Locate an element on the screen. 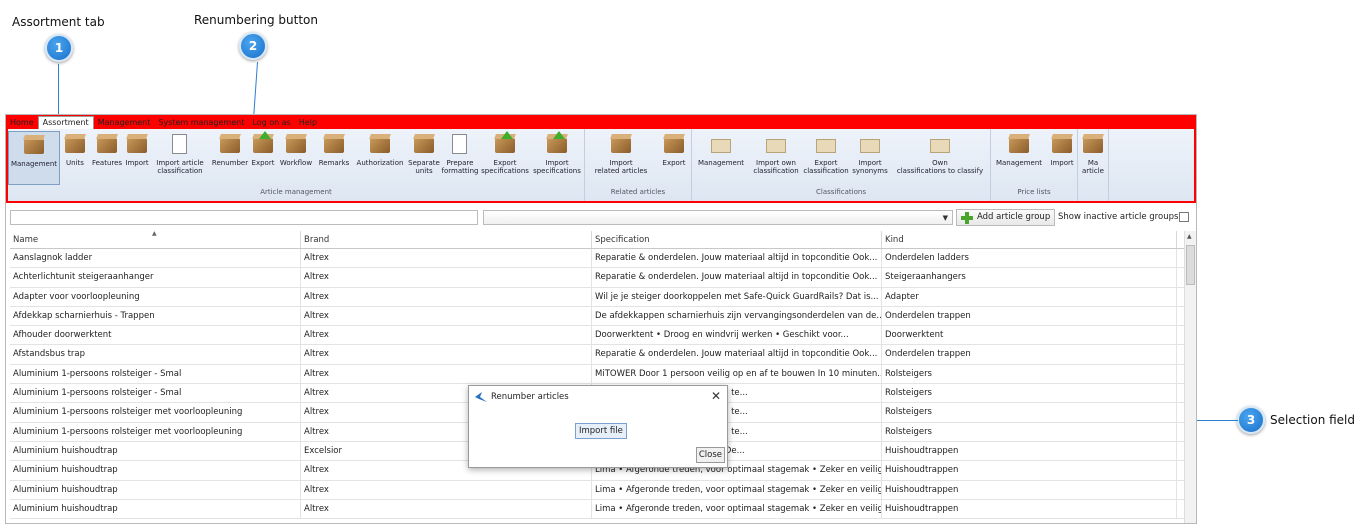  ribbon-workflow-button: Workflow is located at coordinates (296, 158).